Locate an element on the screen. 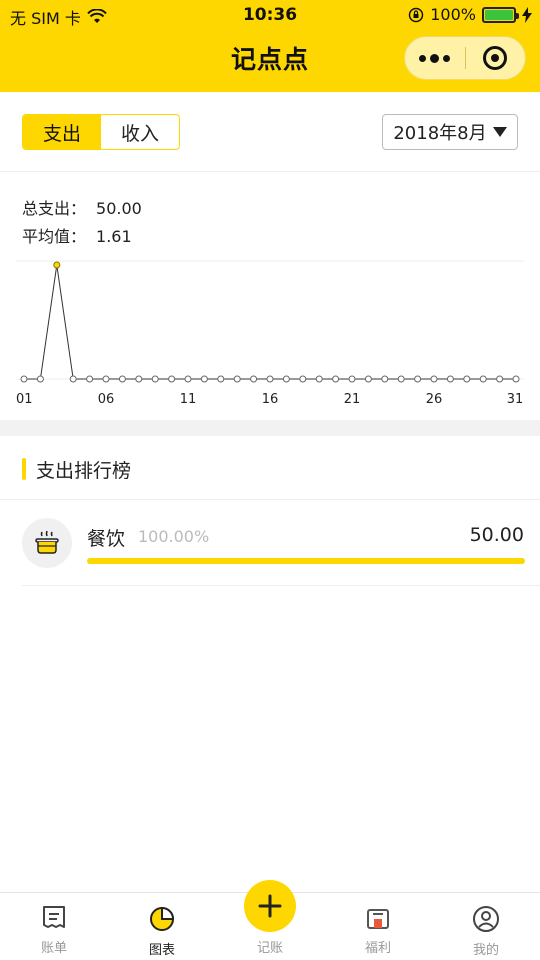 This screenshot has height=960, width=540. tab-bills: 账单 is located at coordinates (54, 926).